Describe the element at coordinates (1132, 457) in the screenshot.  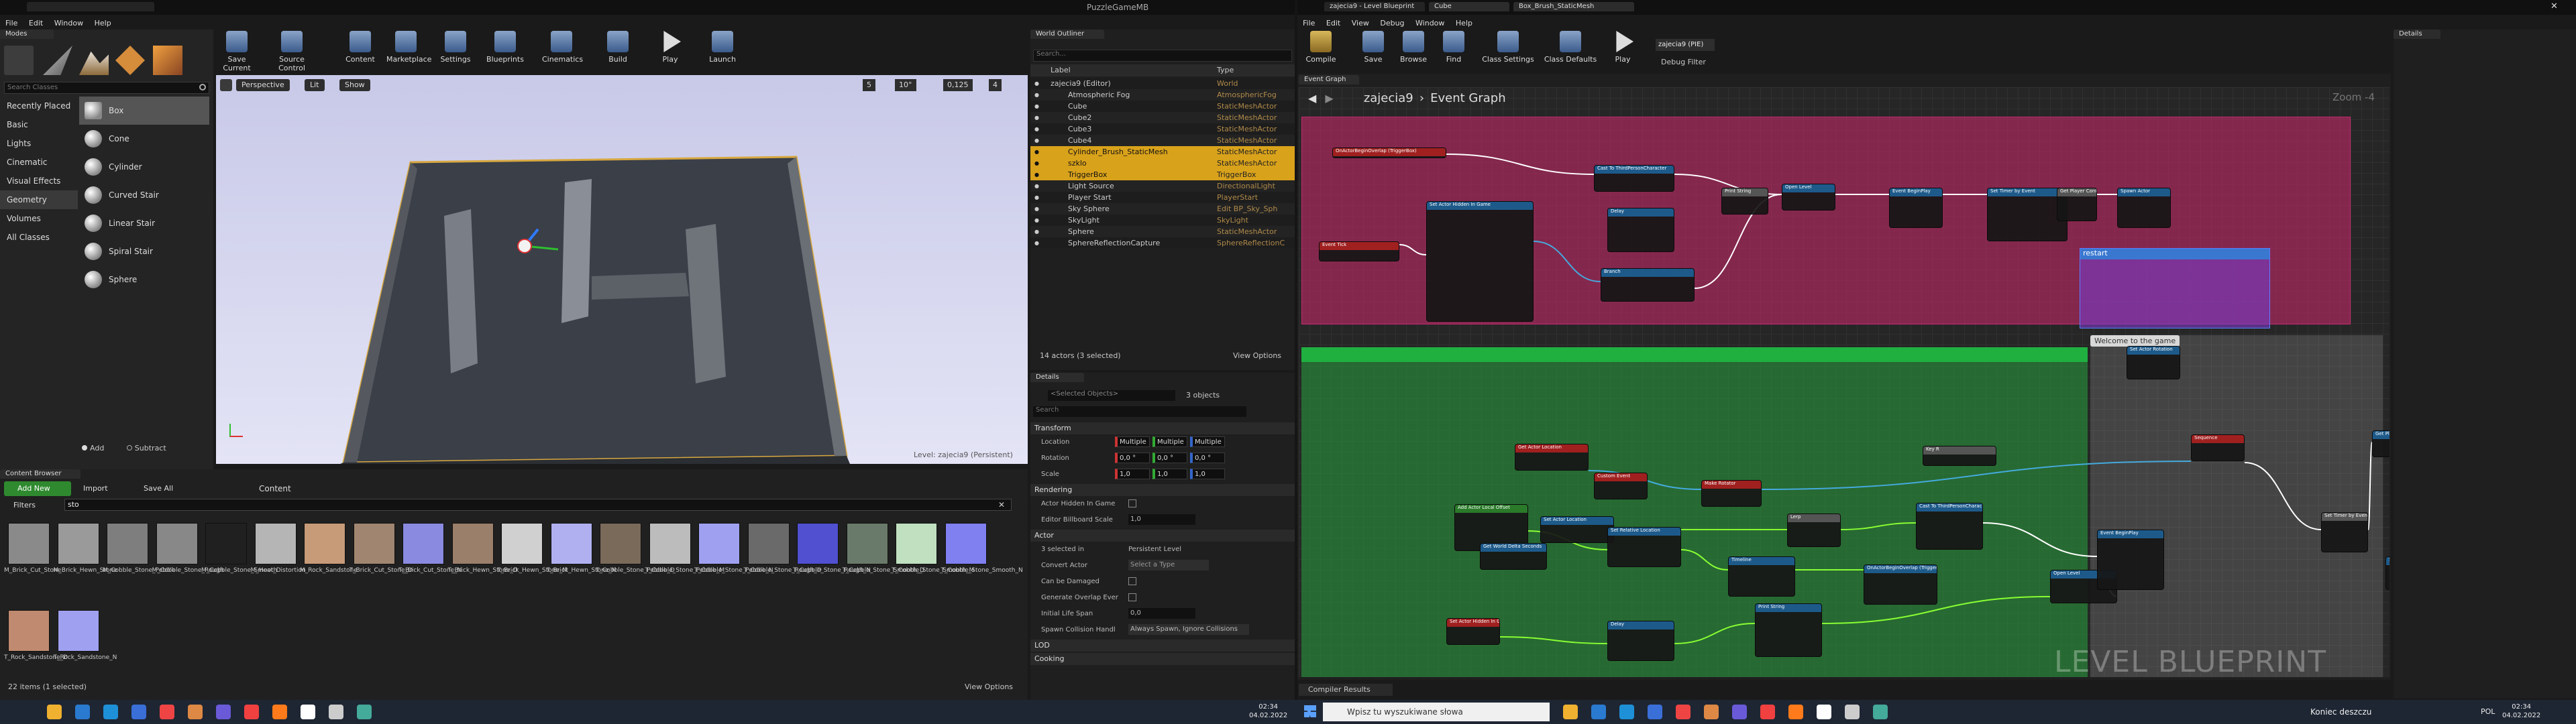
I see `rotation-x: 0,0 °` at that location.